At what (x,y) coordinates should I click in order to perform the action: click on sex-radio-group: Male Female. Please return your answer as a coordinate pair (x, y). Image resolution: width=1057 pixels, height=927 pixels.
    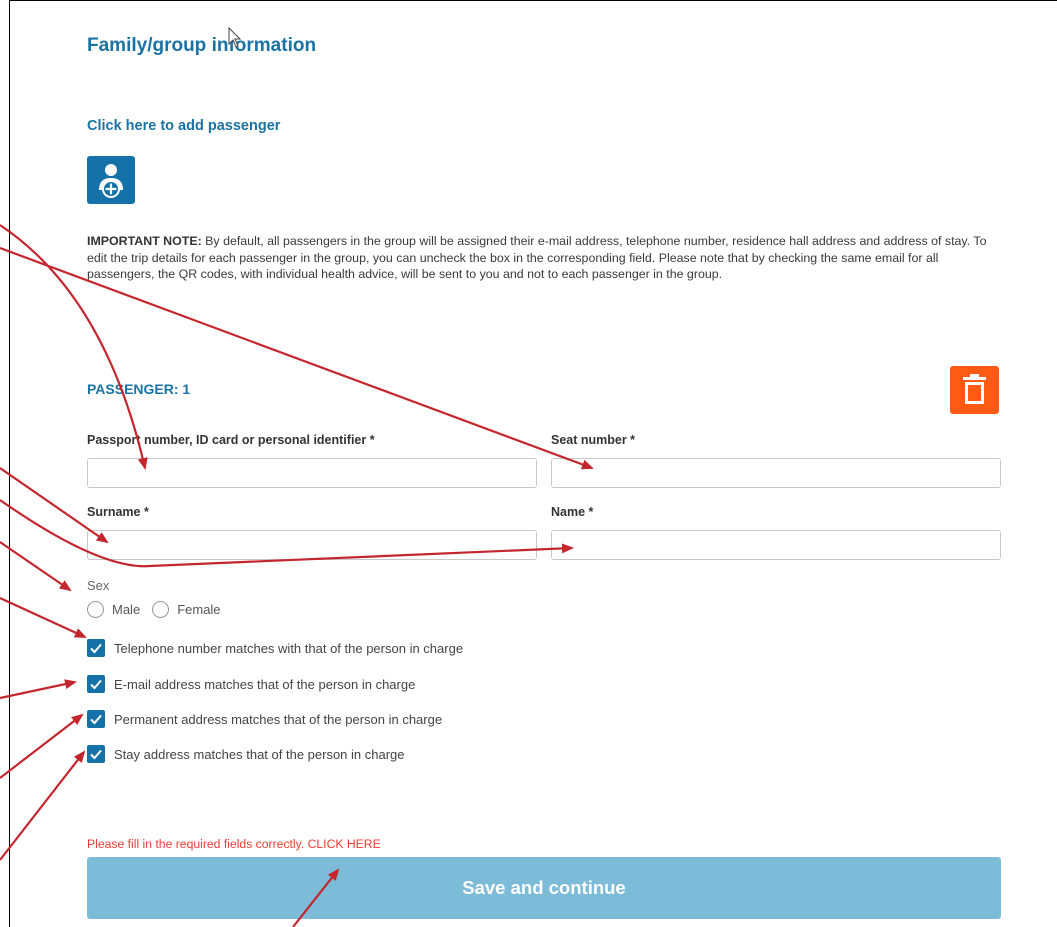
    Looking at the image, I should click on (160, 609).